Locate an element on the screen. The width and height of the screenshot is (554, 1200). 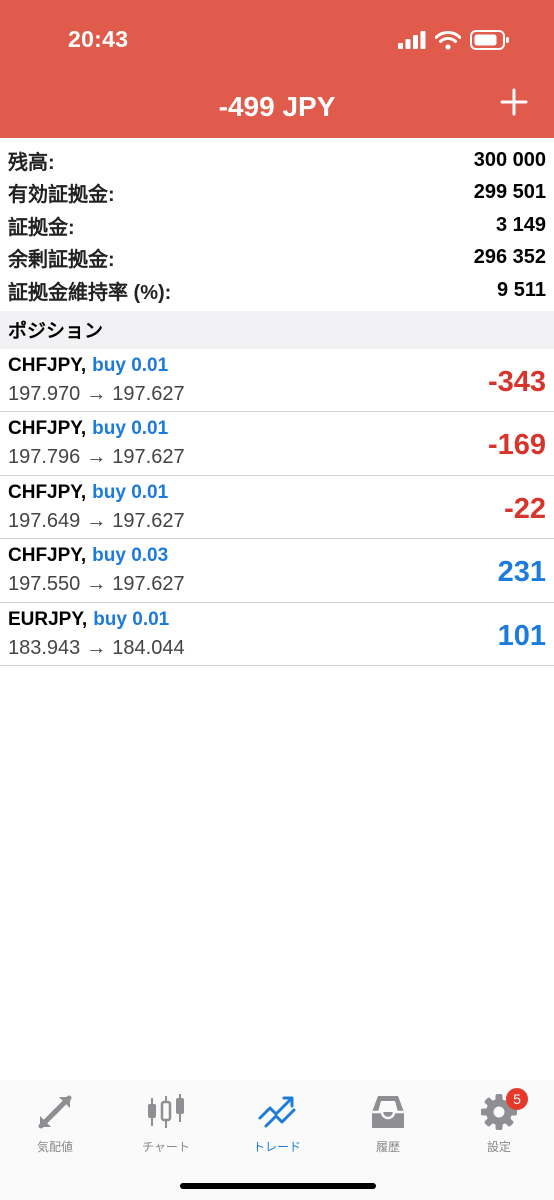
tab-quotes: 気配値 is located at coordinates (55, 1123).